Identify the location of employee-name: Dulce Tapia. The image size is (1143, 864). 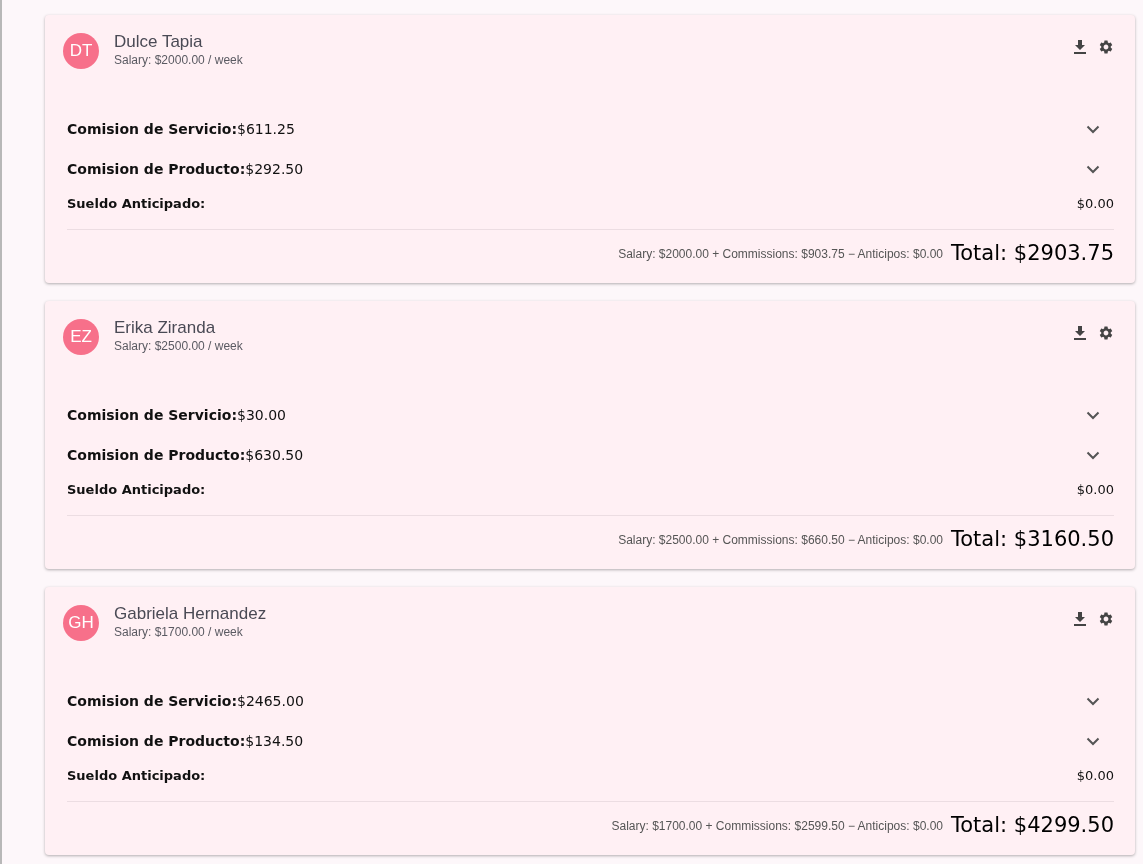
(159, 42).